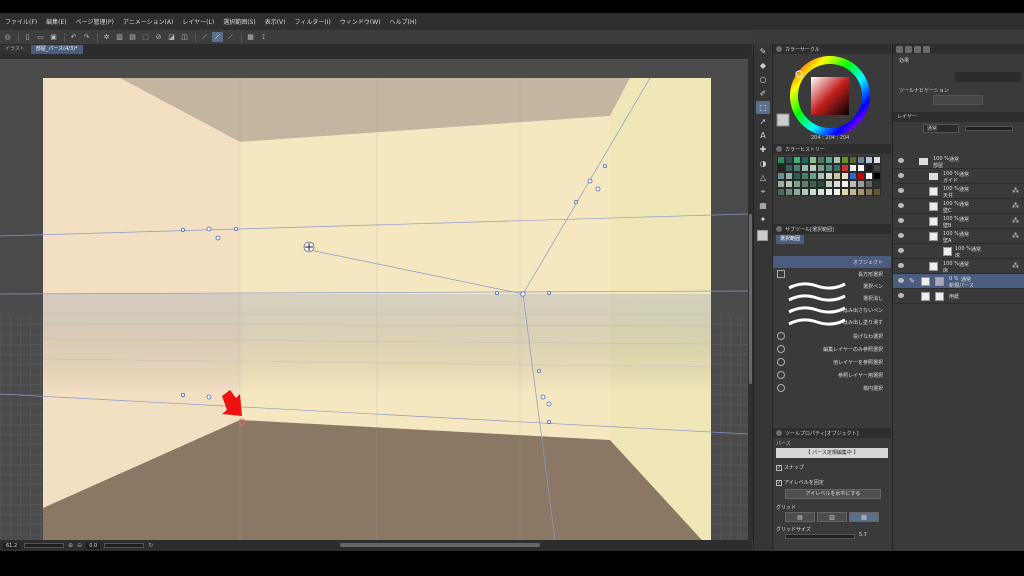 This screenshot has height=576, width=1024. What do you see at coordinates (171, 37) in the screenshot?
I see `invert-icon: ◪` at bounding box center [171, 37].